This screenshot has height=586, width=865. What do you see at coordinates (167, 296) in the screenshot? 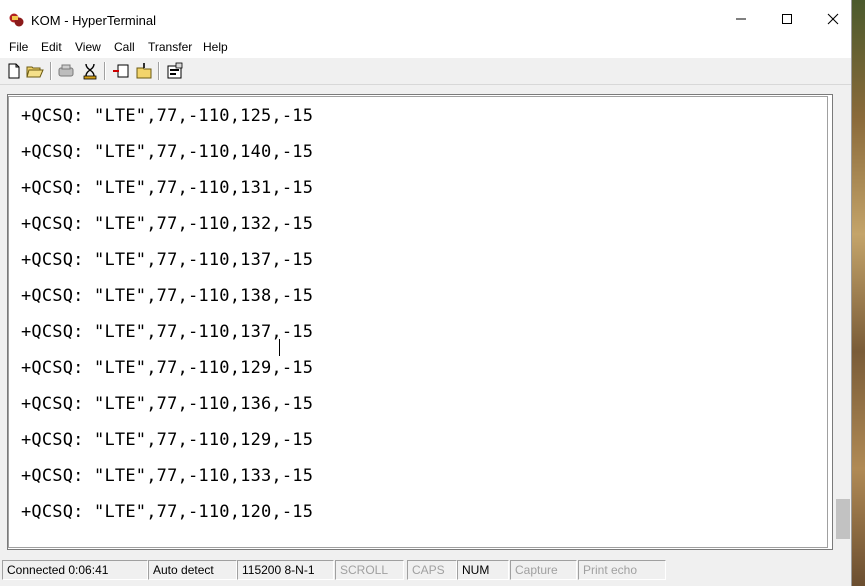
I see `terminal-line: +QCSQ: "LTE",77,-110,138,-15` at bounding box center [167, 296].